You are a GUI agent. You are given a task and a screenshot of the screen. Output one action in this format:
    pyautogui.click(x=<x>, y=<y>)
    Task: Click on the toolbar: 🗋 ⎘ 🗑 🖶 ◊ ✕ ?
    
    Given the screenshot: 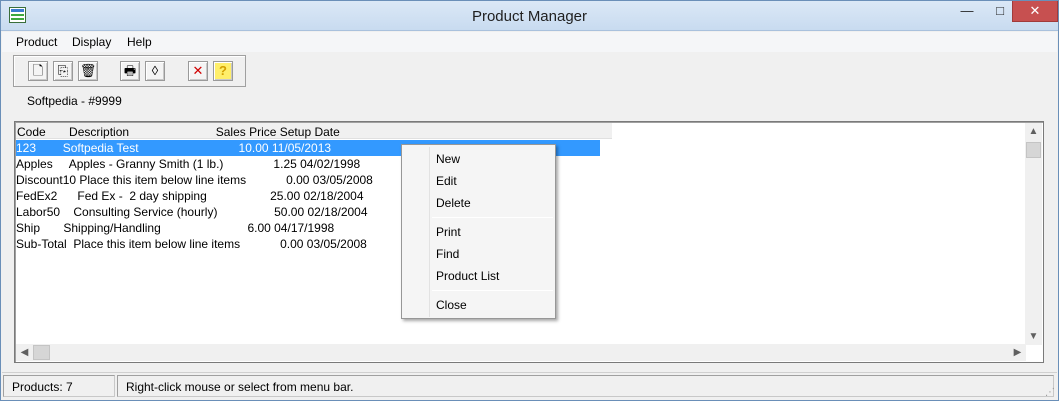 What is the action you would take?
    pyautogui.click(x=129, y=71)
    